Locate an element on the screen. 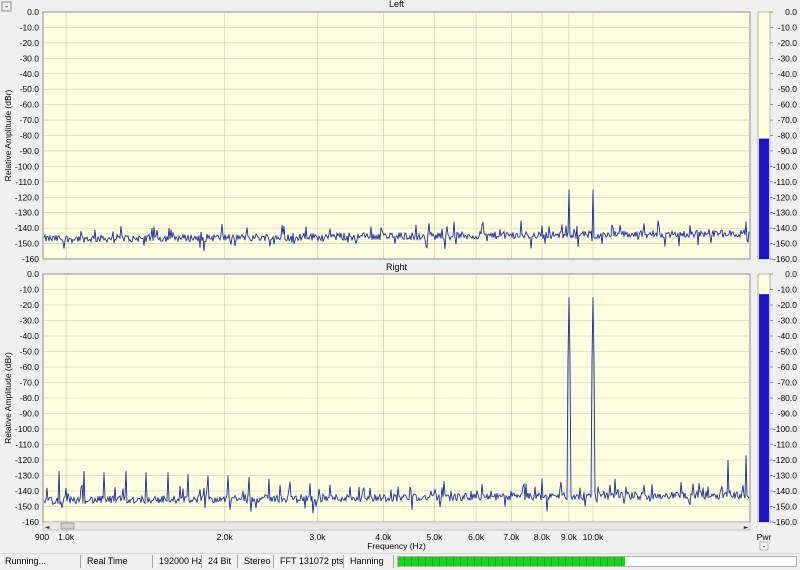 This screenshot has height=570, width=800. left-meter-tick-label: -140.0 is located at coordinates (785, 228).